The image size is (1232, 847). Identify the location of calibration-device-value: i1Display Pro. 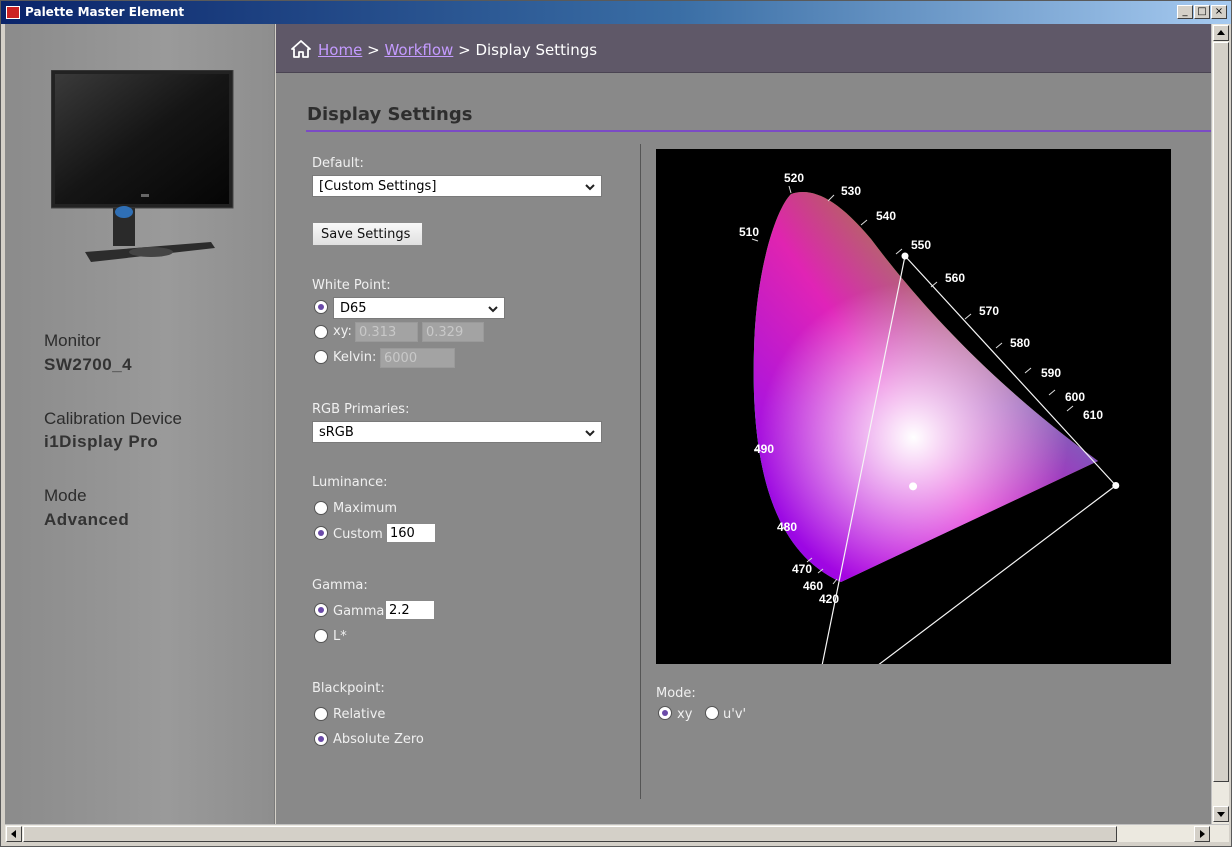
(101, 441).